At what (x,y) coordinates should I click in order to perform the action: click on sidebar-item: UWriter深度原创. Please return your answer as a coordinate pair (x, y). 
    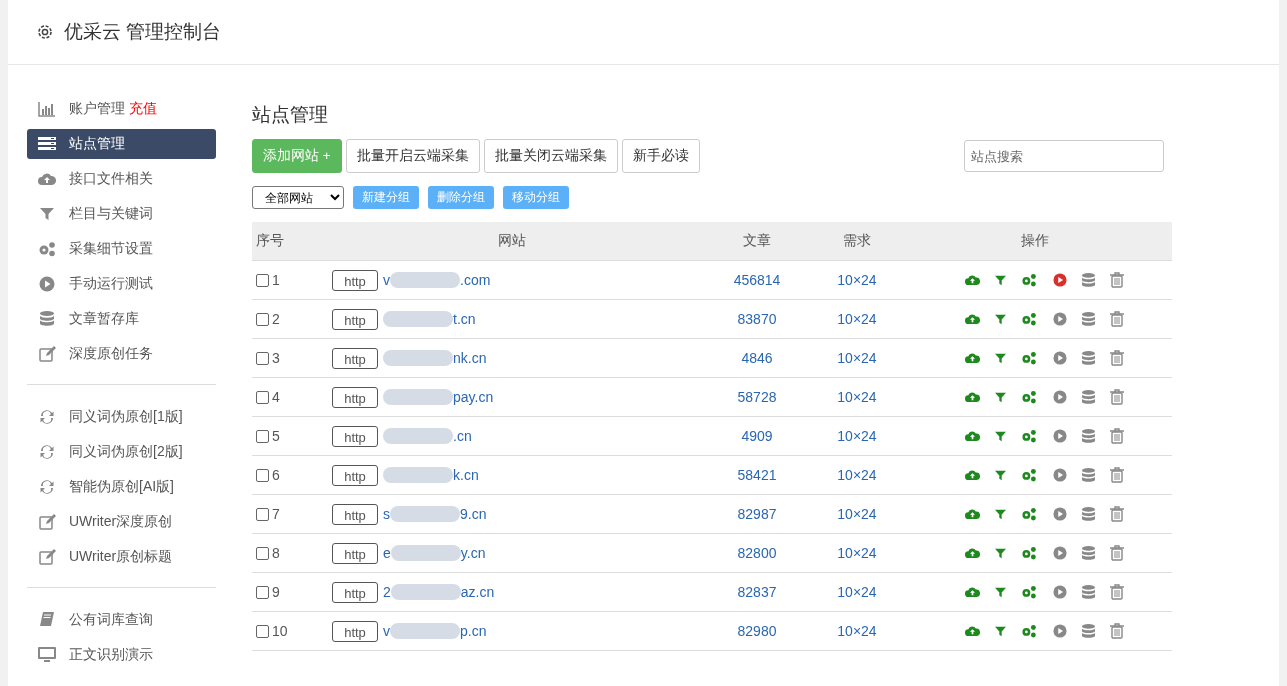
    Looking at the image, I should click on (121, 522).